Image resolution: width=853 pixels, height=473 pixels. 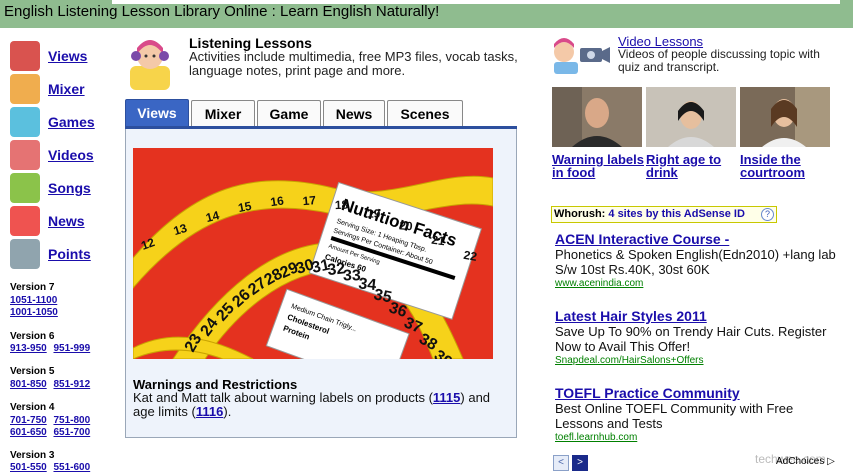 What do you see at coordinates (28, 467) in the screenshot?
I see `version-link: 501-550` at bounding box center [28, 467].